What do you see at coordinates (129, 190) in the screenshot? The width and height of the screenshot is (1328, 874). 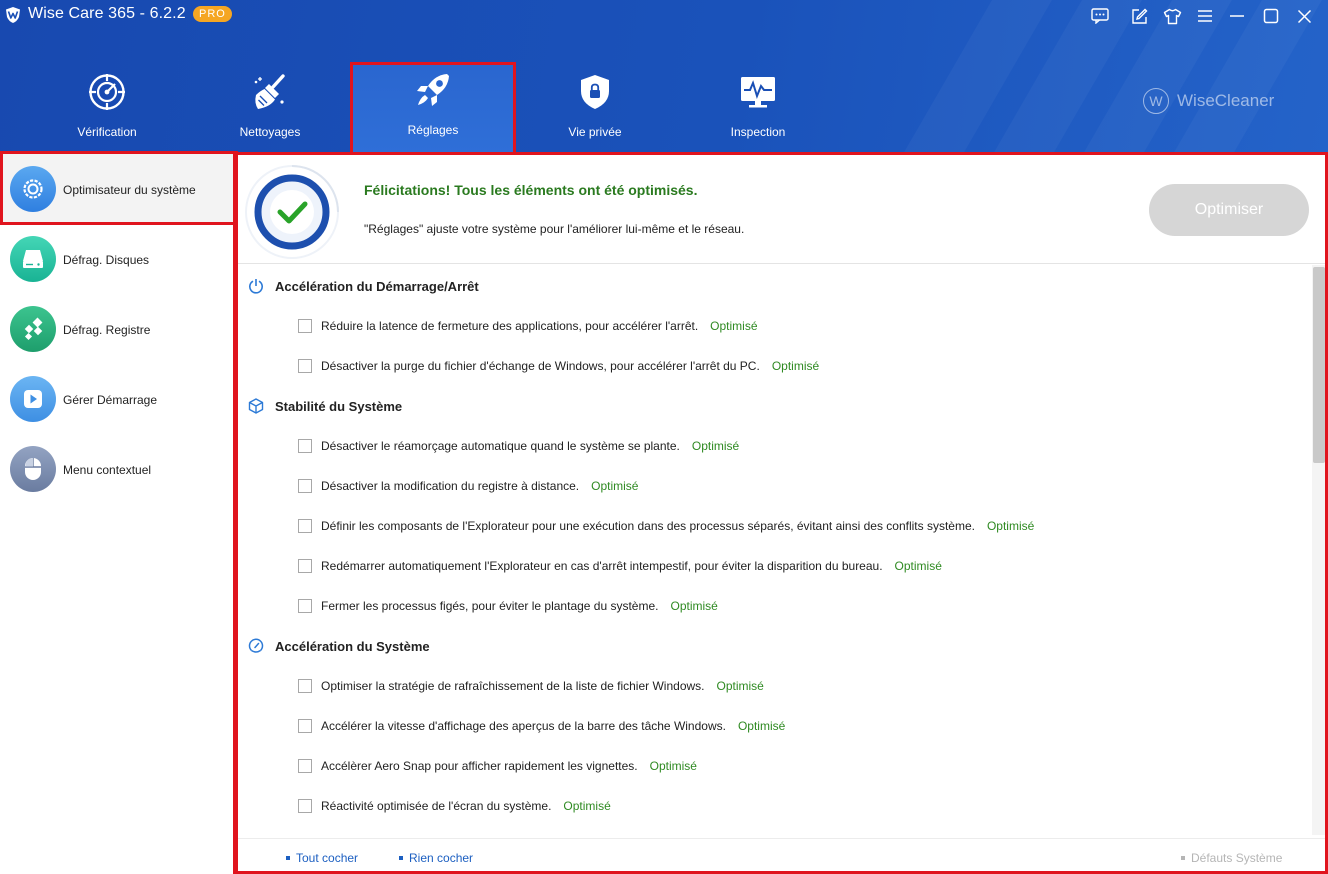 I see `sidebar-item-label: Optimisateur du système` at bounding box center [129, 190].